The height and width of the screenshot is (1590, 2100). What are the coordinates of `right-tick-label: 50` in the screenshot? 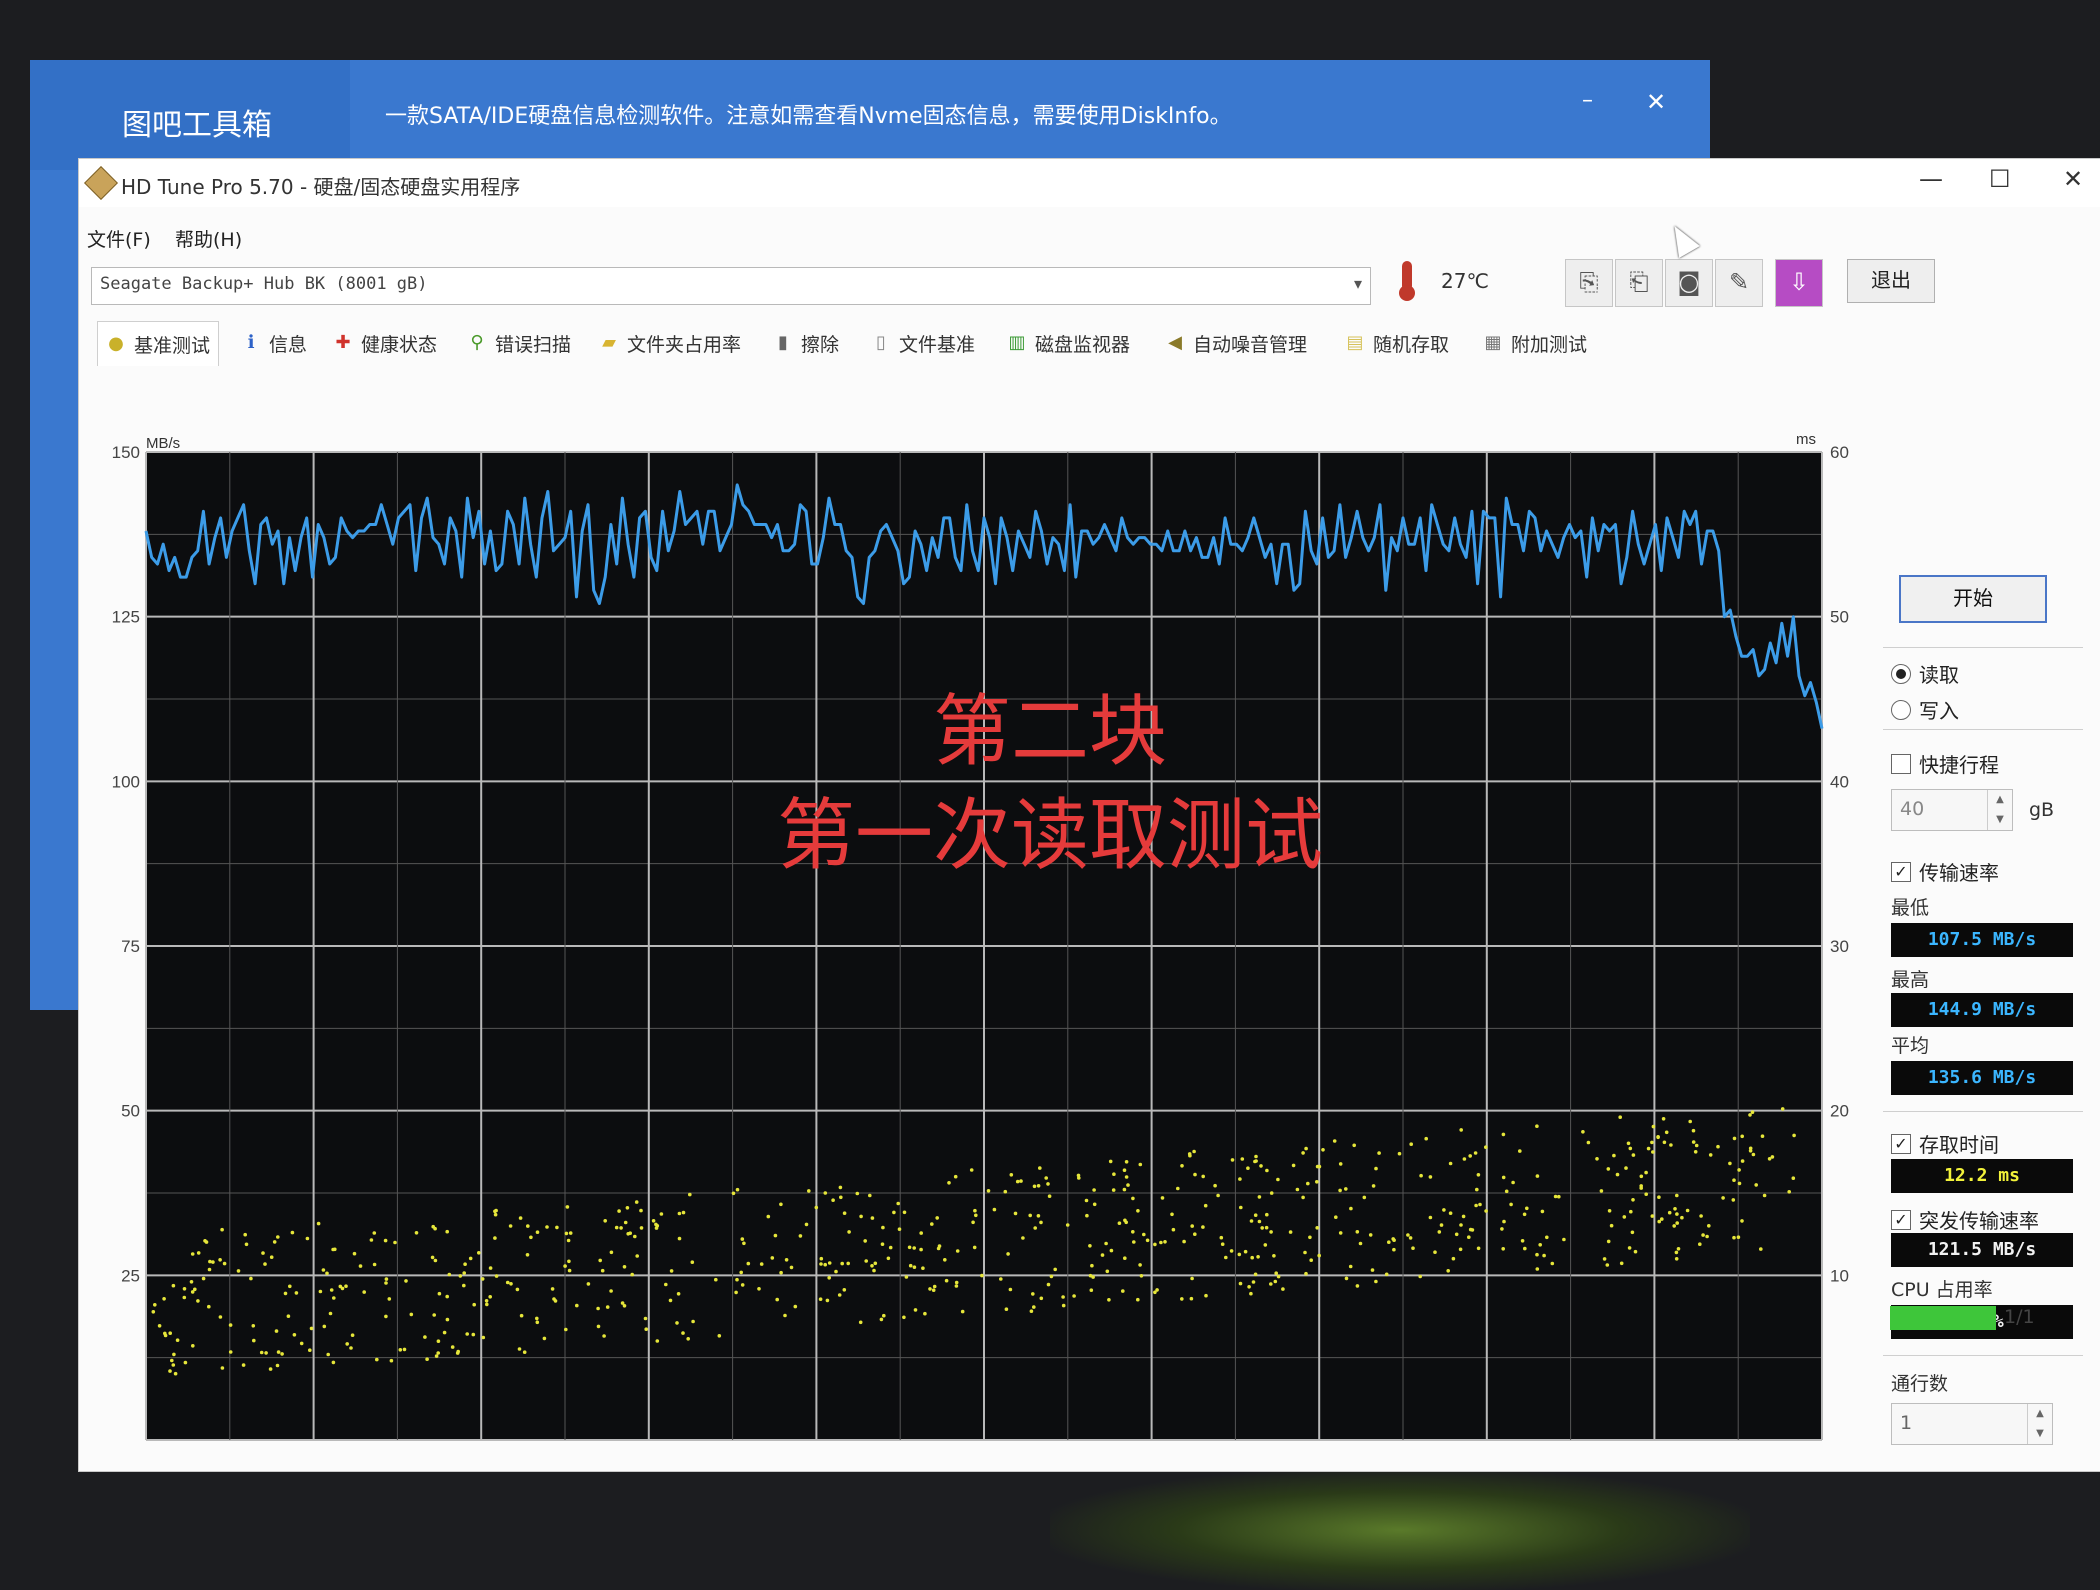 It's located at (1839, 617).